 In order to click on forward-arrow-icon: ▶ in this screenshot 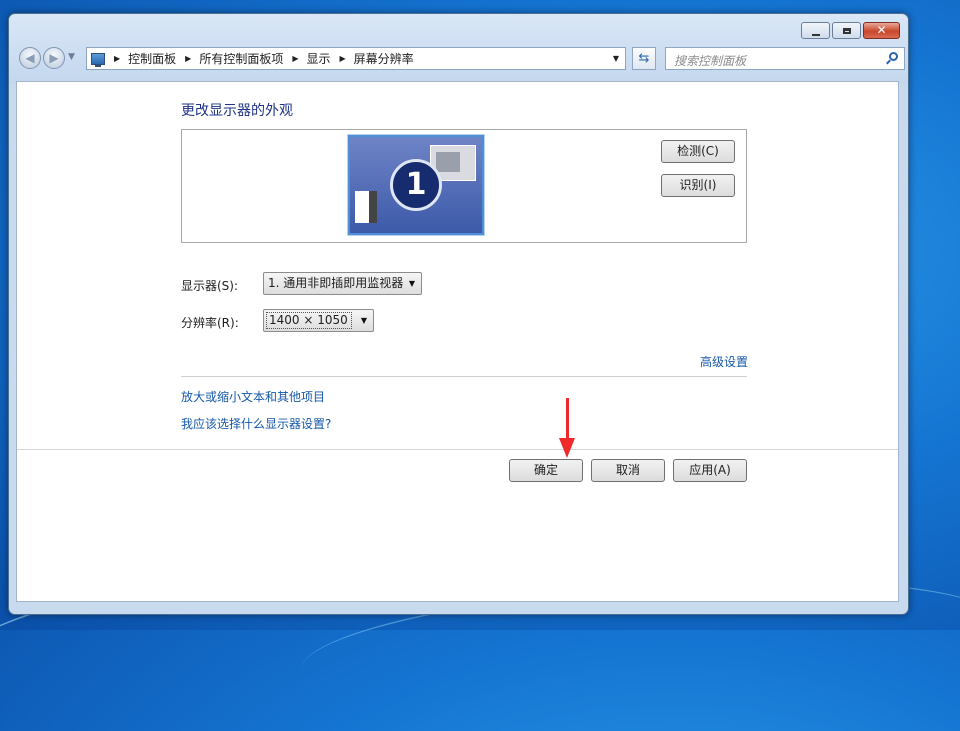, I will do `click(54, 58)`.